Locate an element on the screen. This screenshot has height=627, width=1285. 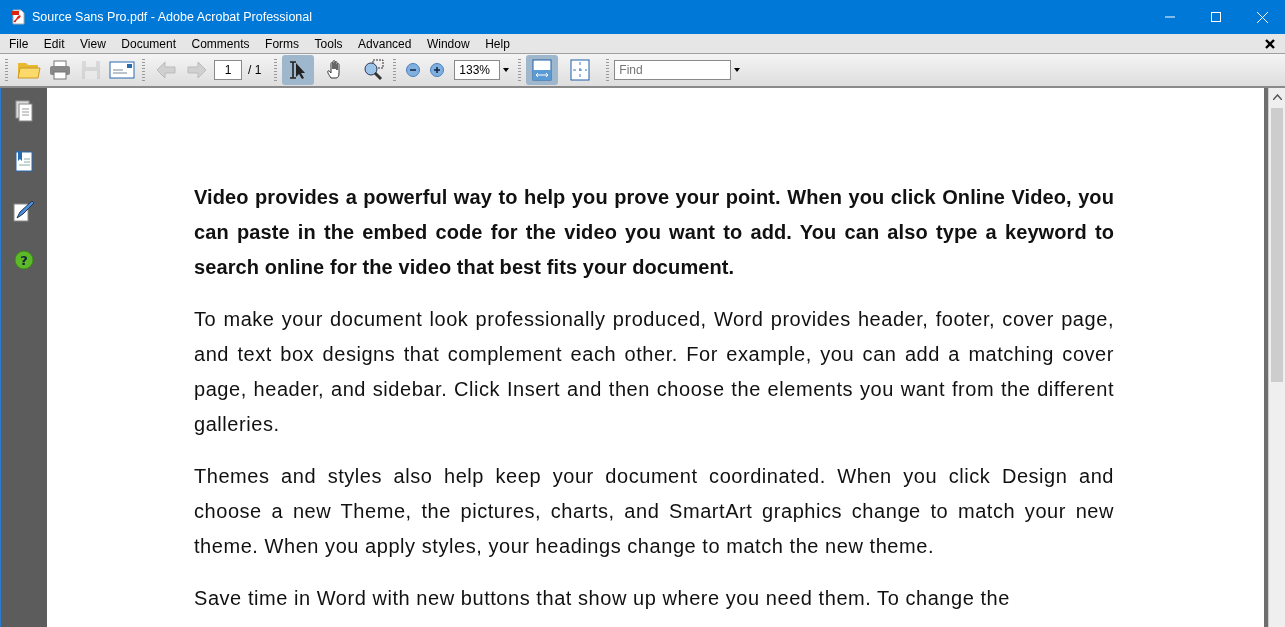
vertical-scrollbar is located at coordinates (1276, 357).